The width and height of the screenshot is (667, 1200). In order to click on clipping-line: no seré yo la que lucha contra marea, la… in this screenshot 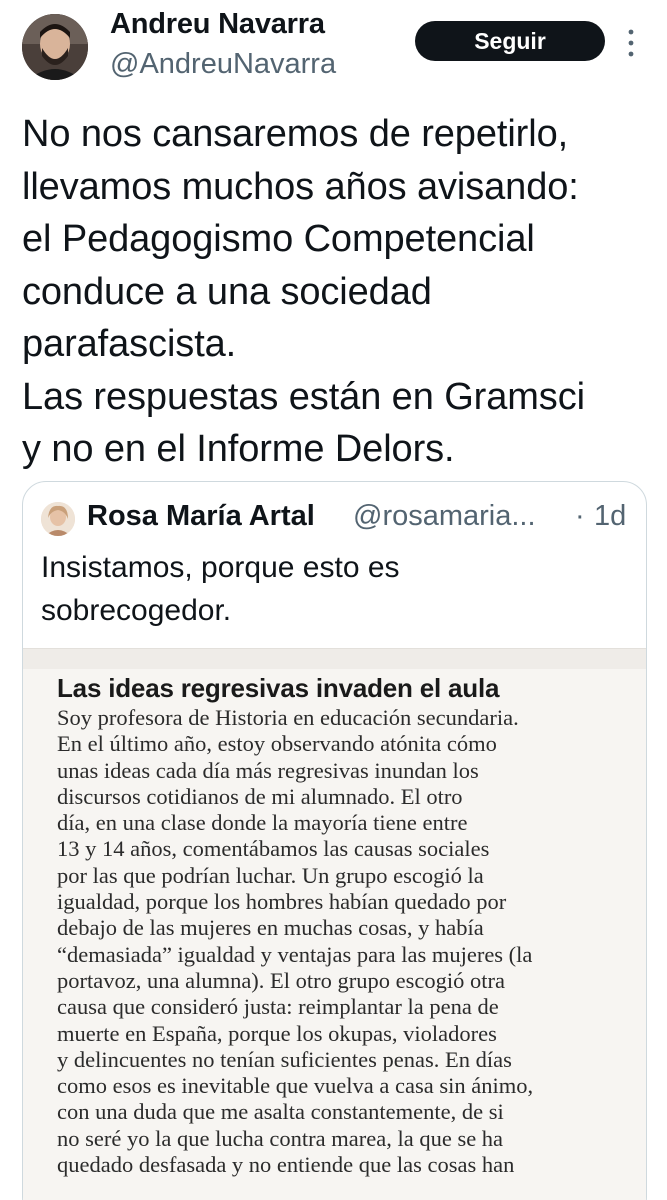, I will do `click(280, 1138)`.